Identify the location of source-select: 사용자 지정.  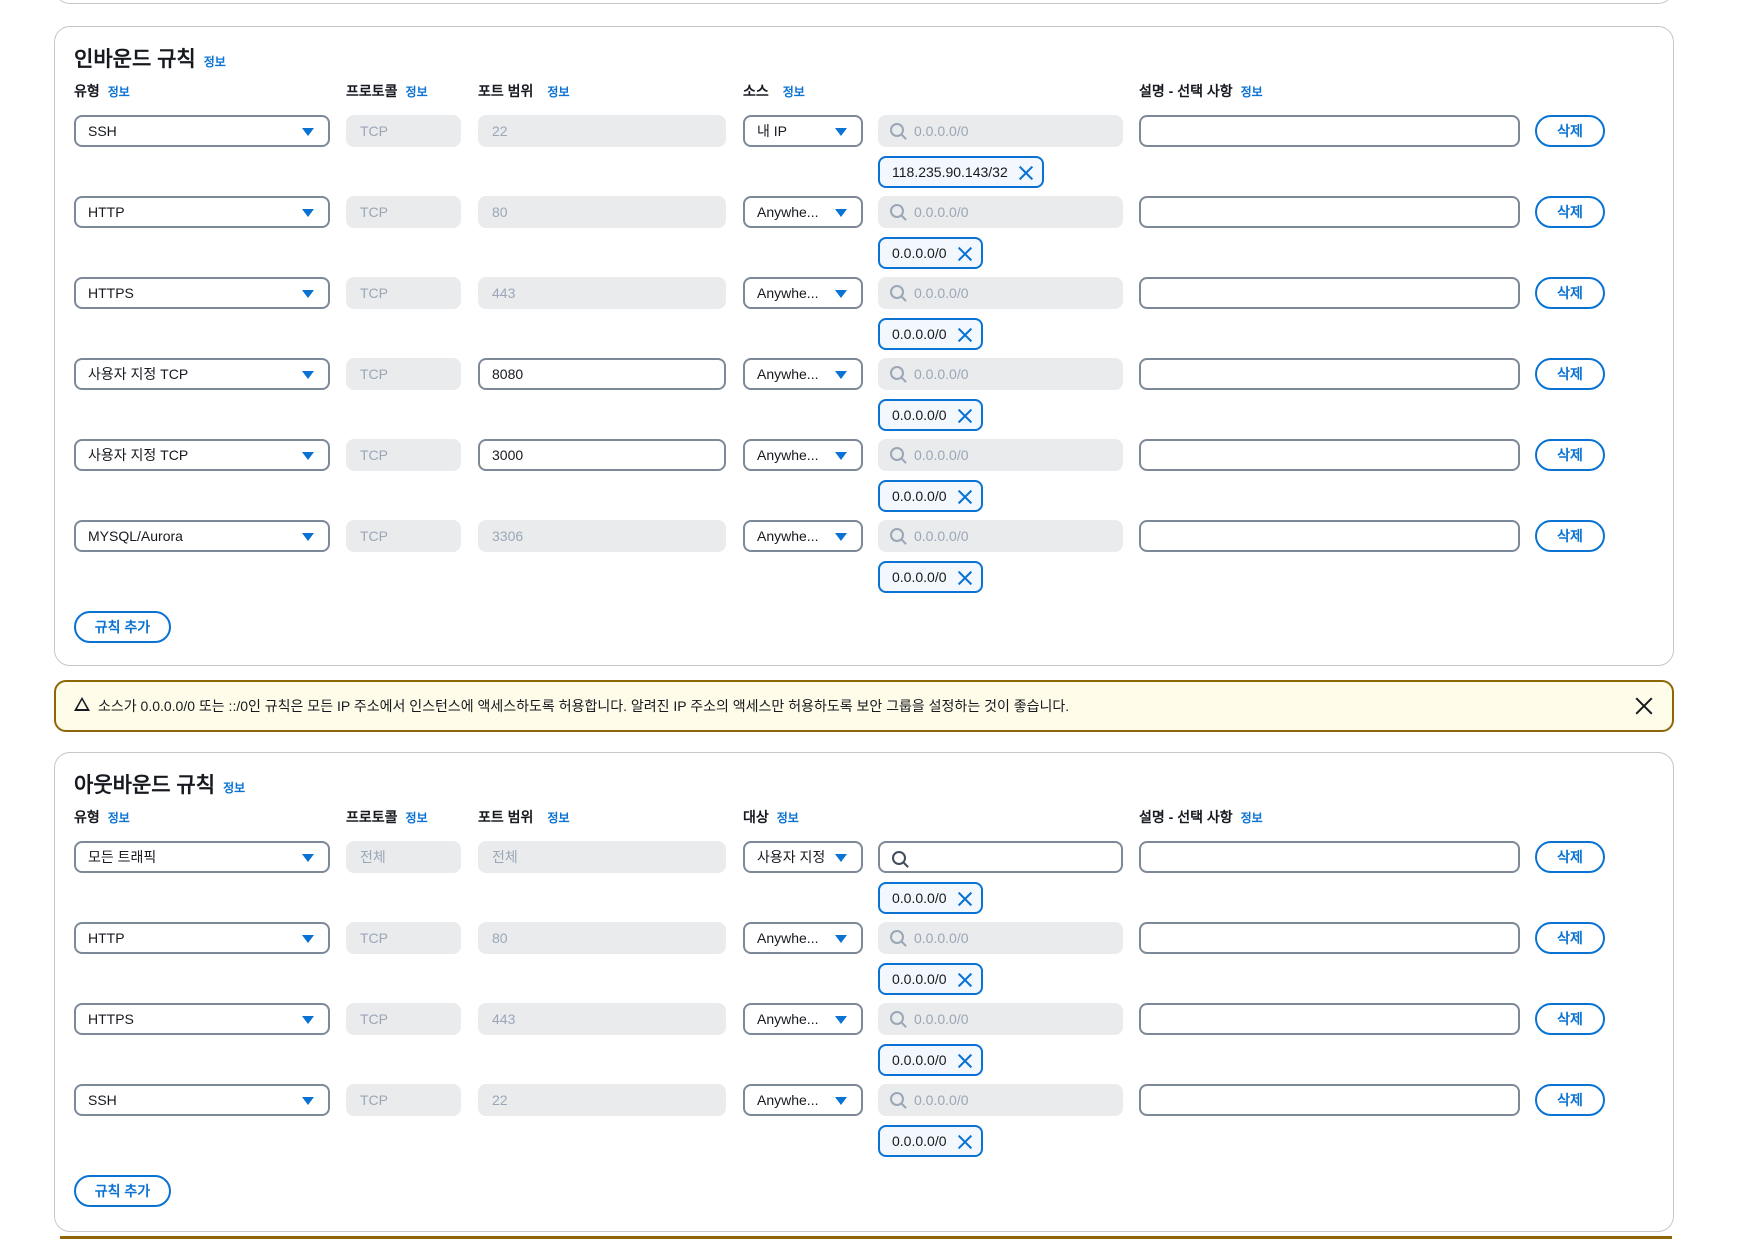
(803, 857).